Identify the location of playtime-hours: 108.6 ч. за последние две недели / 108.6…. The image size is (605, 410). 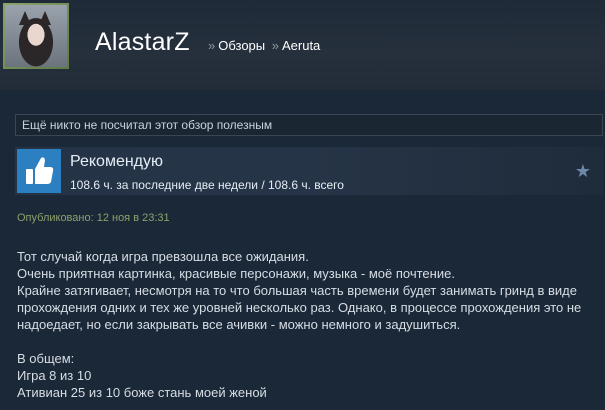
(207, 185).